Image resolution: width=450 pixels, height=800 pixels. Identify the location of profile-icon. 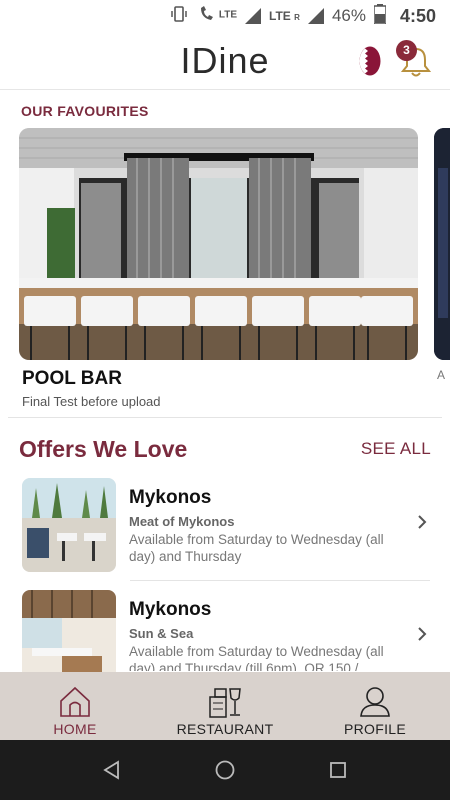
(375, 702).